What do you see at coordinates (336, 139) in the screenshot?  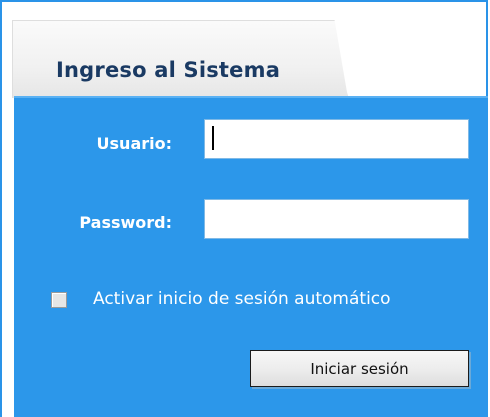 I see `username-input` at bounding box center [336, 139].